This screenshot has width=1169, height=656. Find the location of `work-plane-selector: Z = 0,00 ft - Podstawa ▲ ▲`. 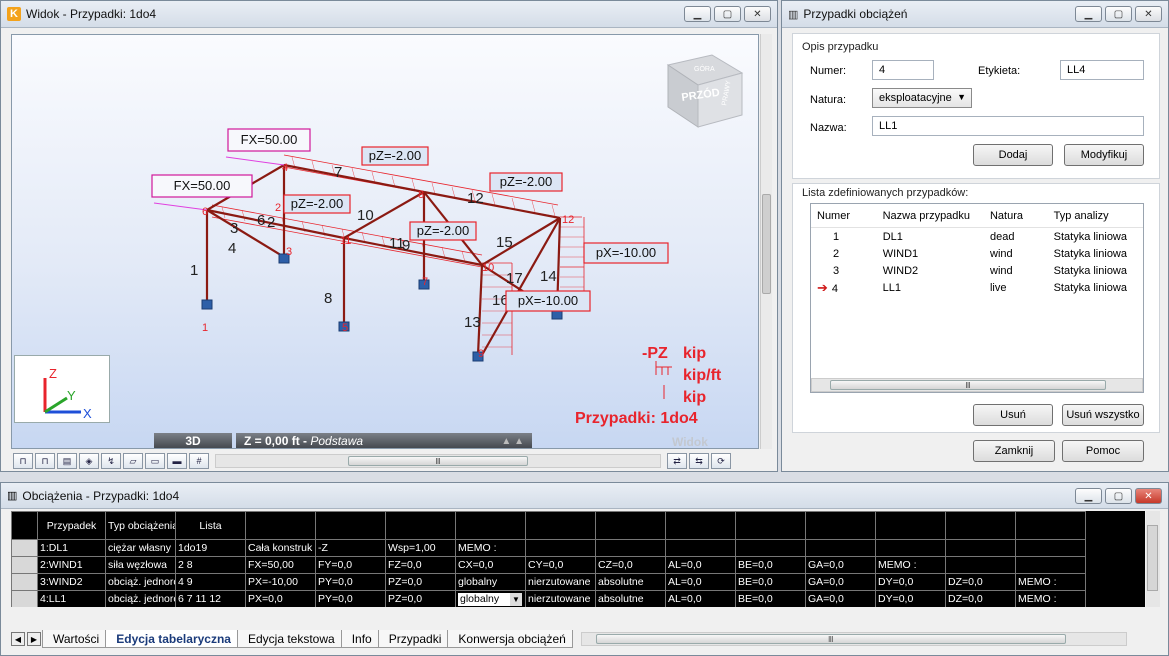

work-plane-selector: Z = 0,00 ft - Podstawa ▲ ▲ is located at coordinates (384, 440).